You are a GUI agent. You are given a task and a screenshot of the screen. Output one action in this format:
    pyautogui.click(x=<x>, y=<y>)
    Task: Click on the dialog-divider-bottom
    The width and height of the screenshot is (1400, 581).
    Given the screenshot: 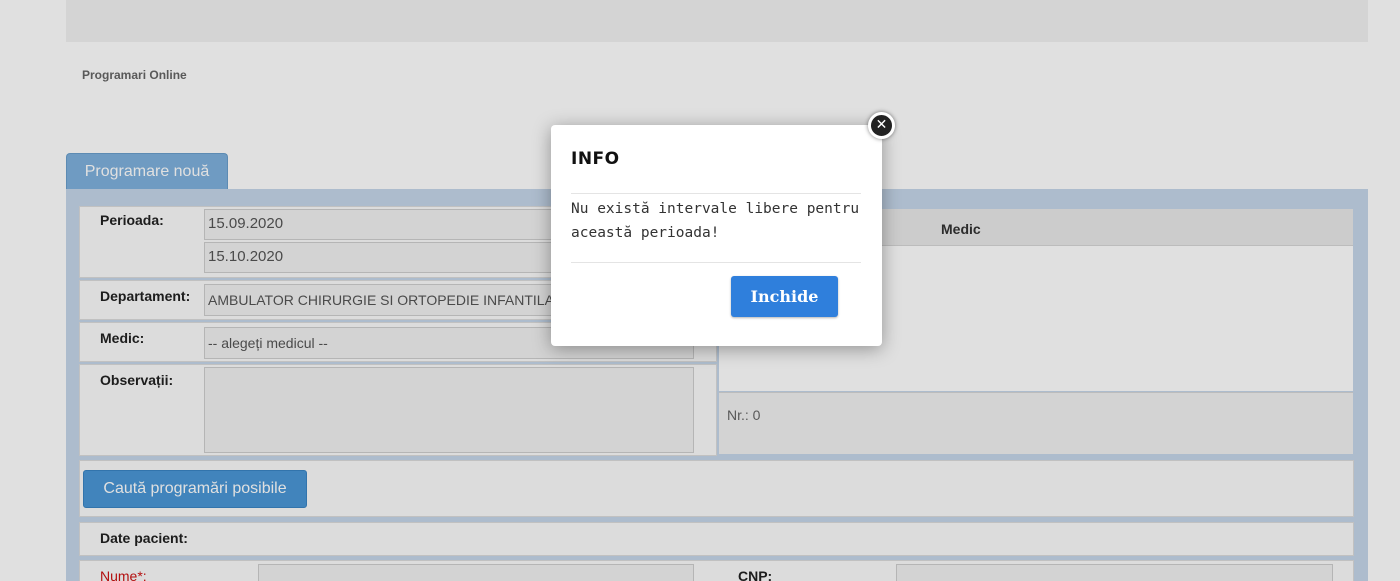 What is the action you would take?
    pyautogui.click(x=716, y=262)
    